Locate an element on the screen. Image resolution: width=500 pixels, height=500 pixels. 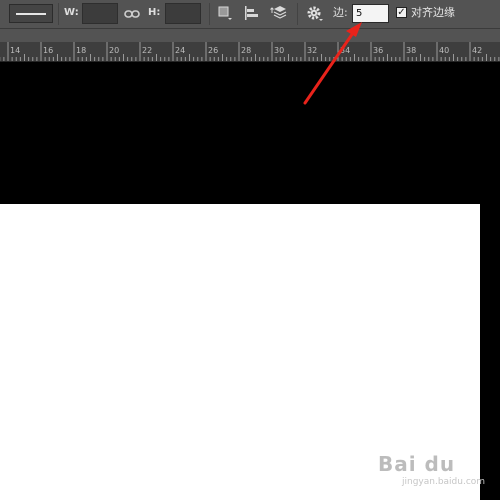
watermark-url: jingyan.baidu.com is located at coordinates (444, 482).